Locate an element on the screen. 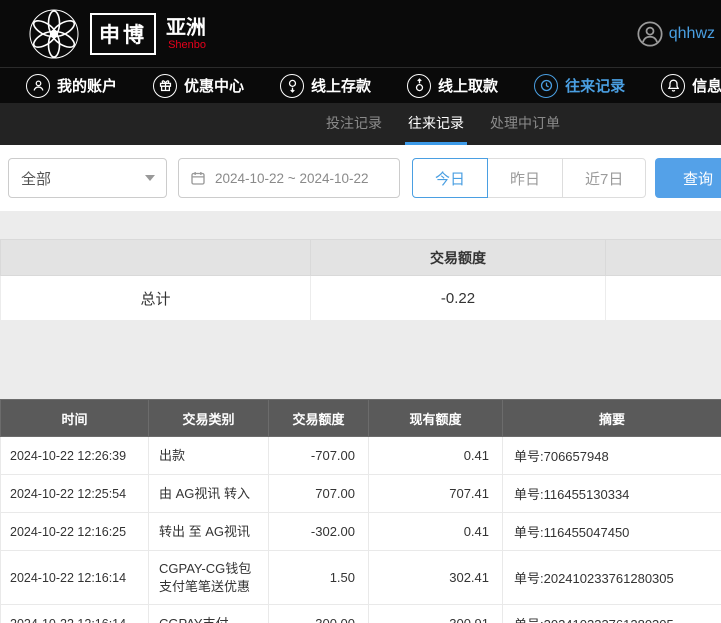 This screenshot has width=721, height=623. lotus-flower-logo-icon is located at coordinates (54, 33).